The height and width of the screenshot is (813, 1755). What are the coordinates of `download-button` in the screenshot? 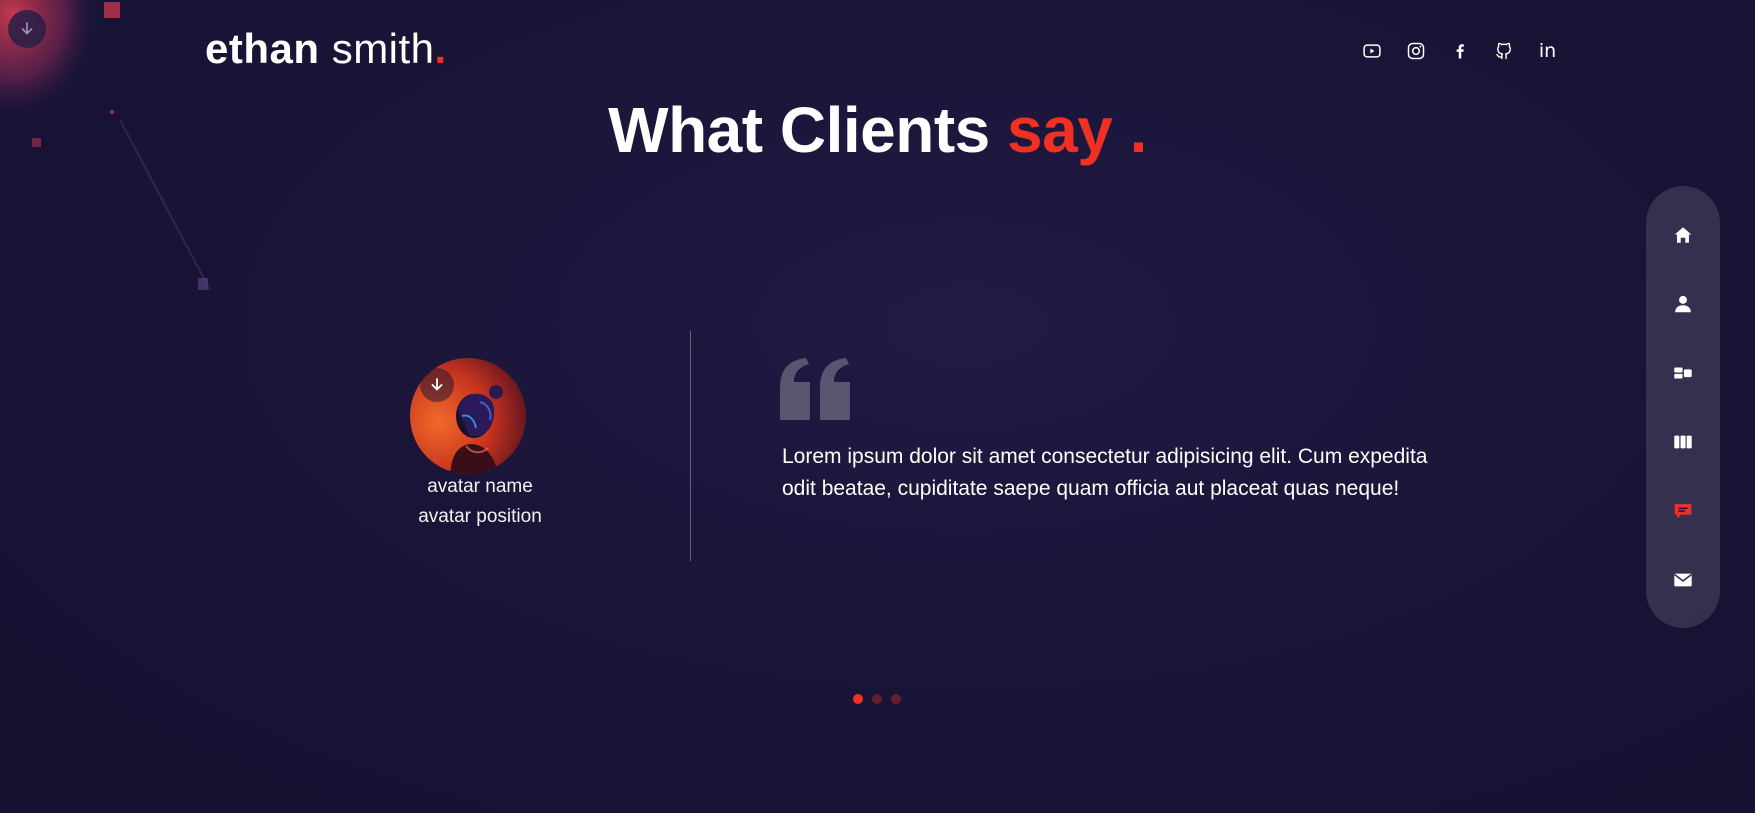 It's located at (27, 29).